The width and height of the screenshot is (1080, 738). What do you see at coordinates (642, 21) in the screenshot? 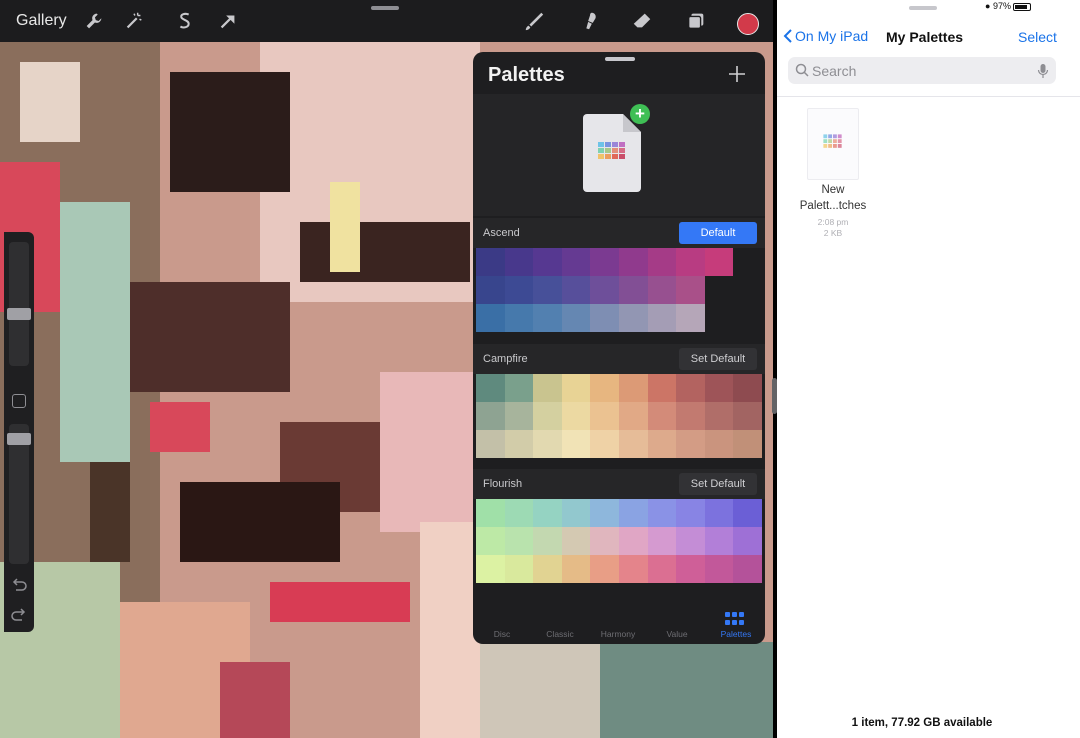
I see `eraser-icon` at bounding box center [642, 21].